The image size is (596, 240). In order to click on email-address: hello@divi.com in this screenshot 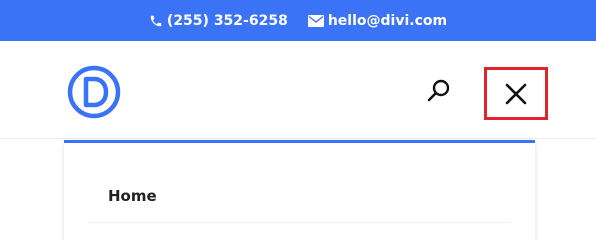, I will do `click(387, 20)`.